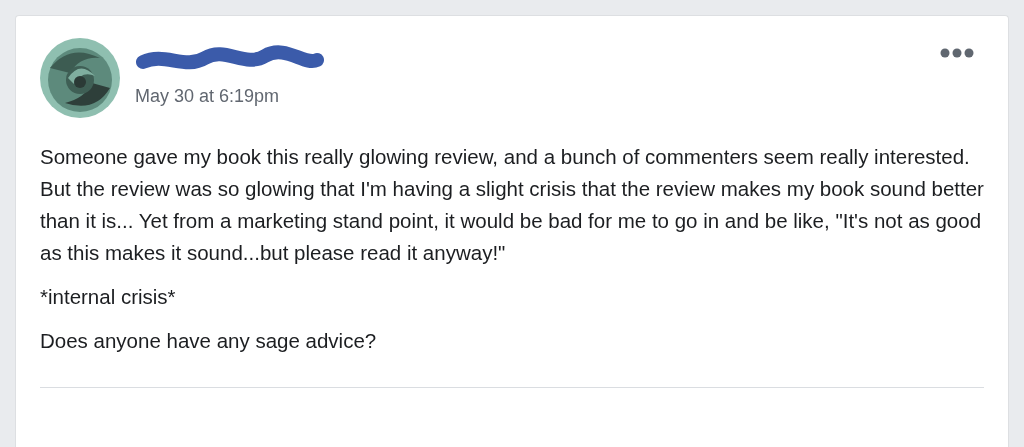 The width and height of the screenshot is (1024, 447). I want to click on post-text: Does anyone have any sage advice?, so click(209, 341).